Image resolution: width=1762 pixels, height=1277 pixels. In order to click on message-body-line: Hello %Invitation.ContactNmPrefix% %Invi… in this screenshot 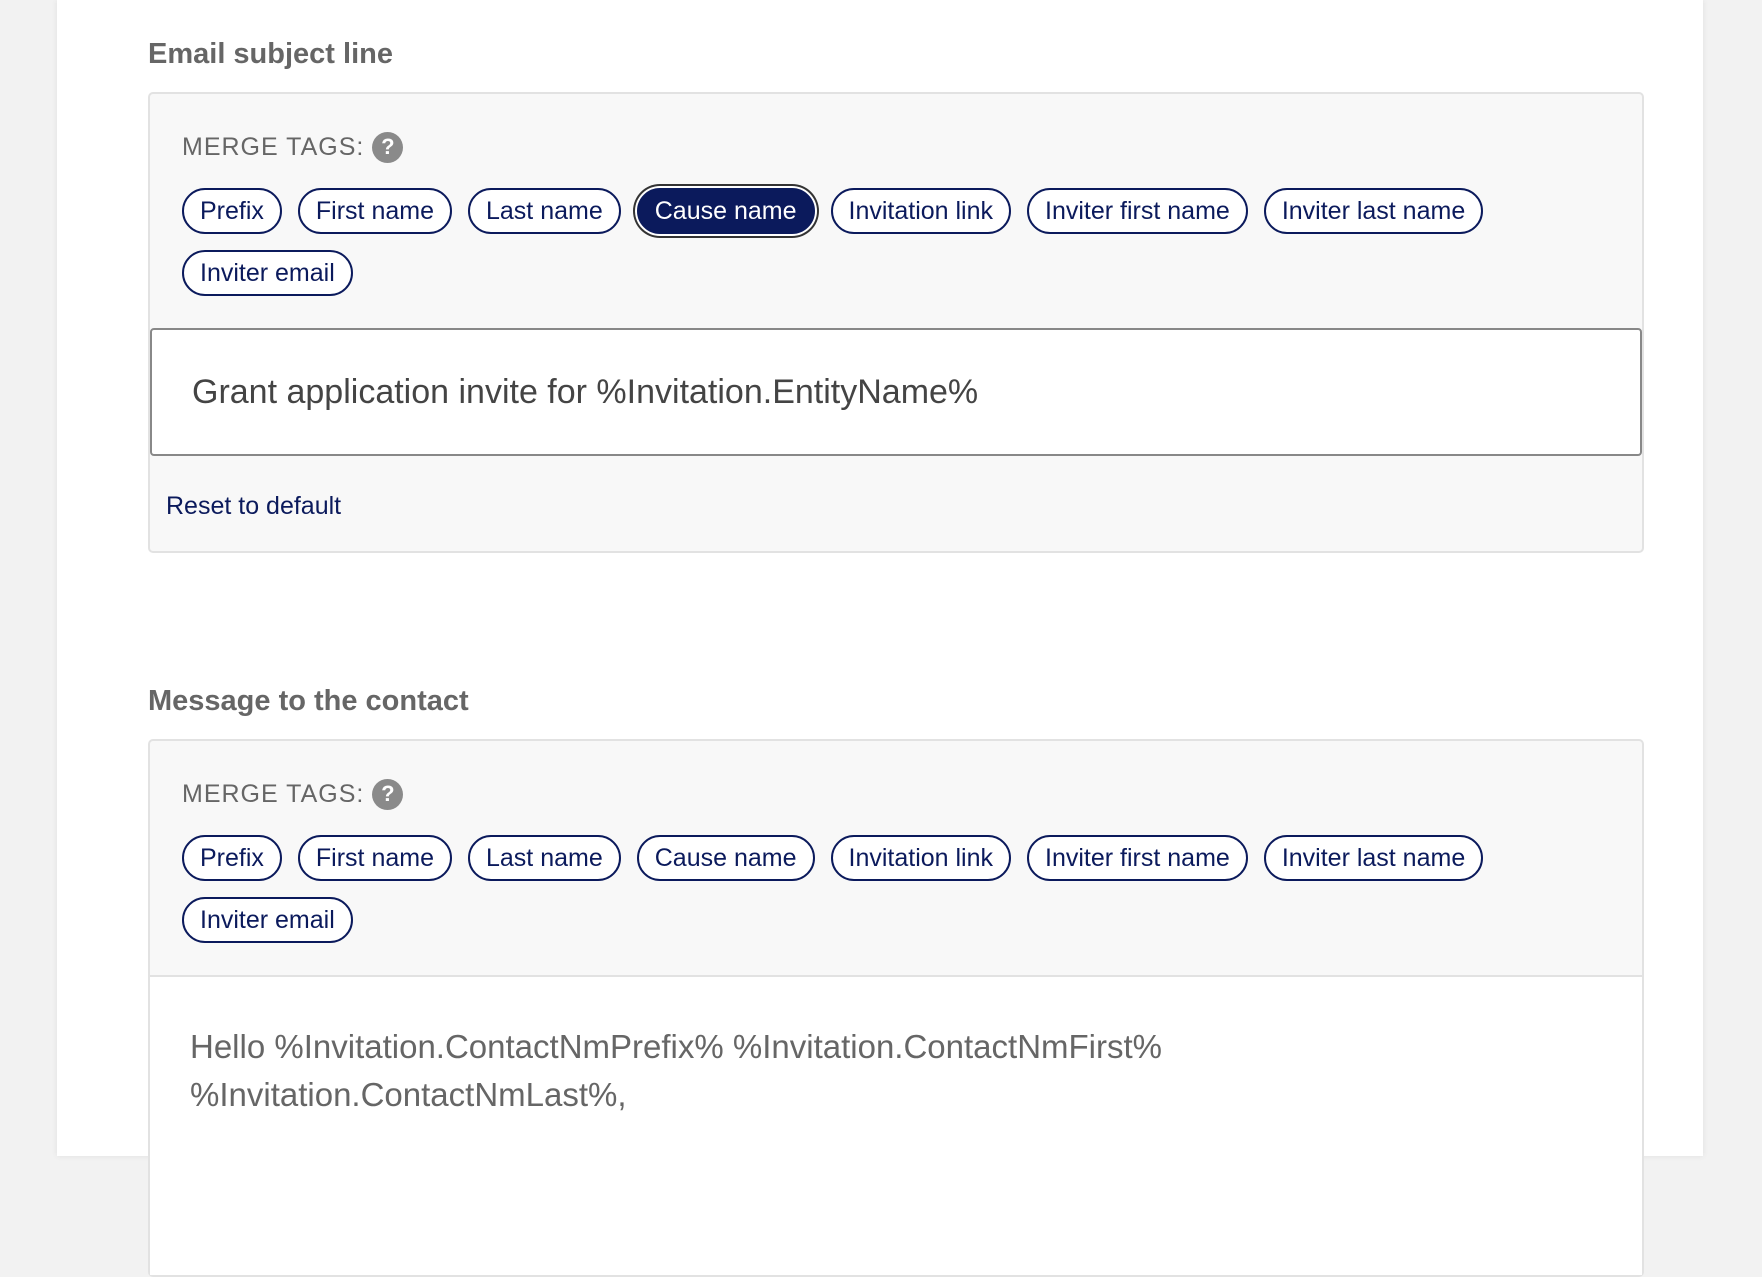, I will do `click(676, 1046)`.